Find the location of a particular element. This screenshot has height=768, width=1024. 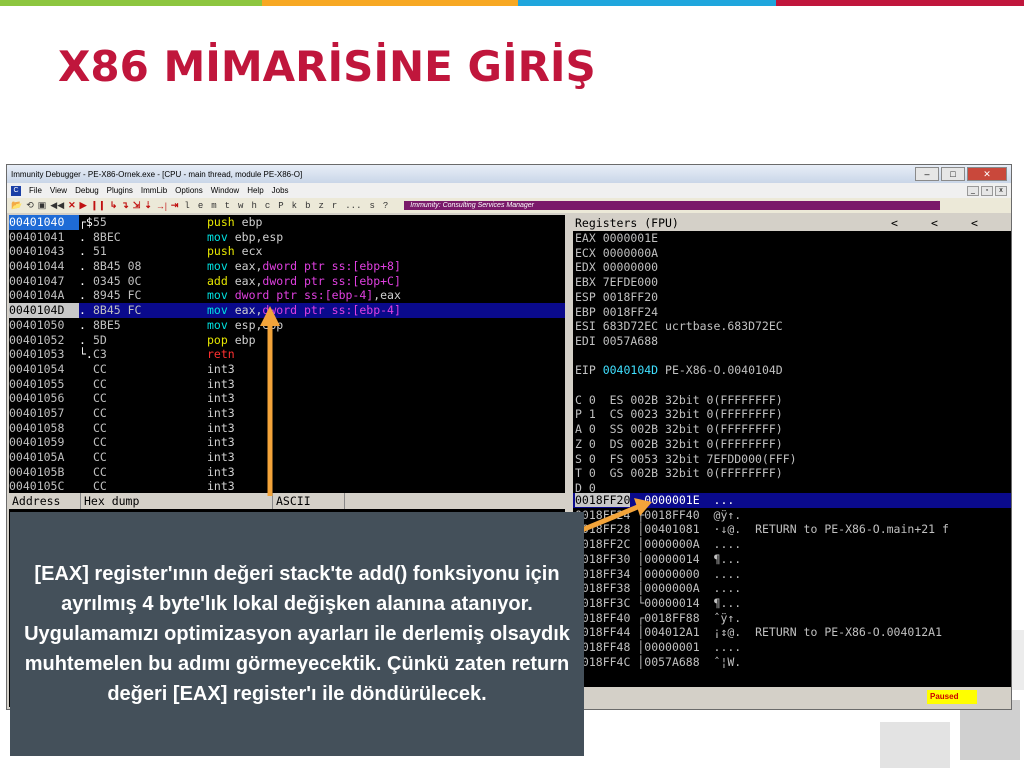

register-line: ESP 0018FF20 is located at coordinates (792, 297).